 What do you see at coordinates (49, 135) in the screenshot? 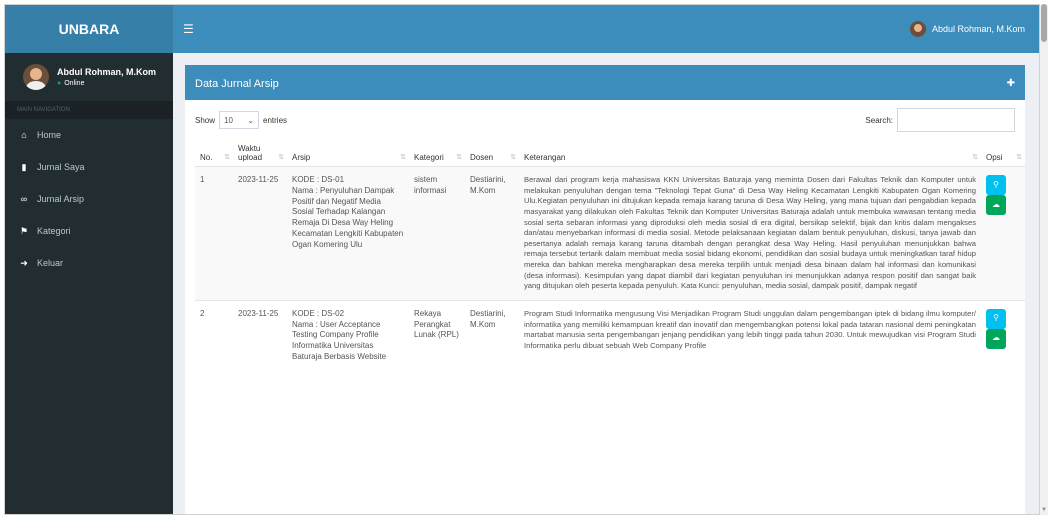
I see `sidebar-item-label: Home` at bounding box center [49, 135].